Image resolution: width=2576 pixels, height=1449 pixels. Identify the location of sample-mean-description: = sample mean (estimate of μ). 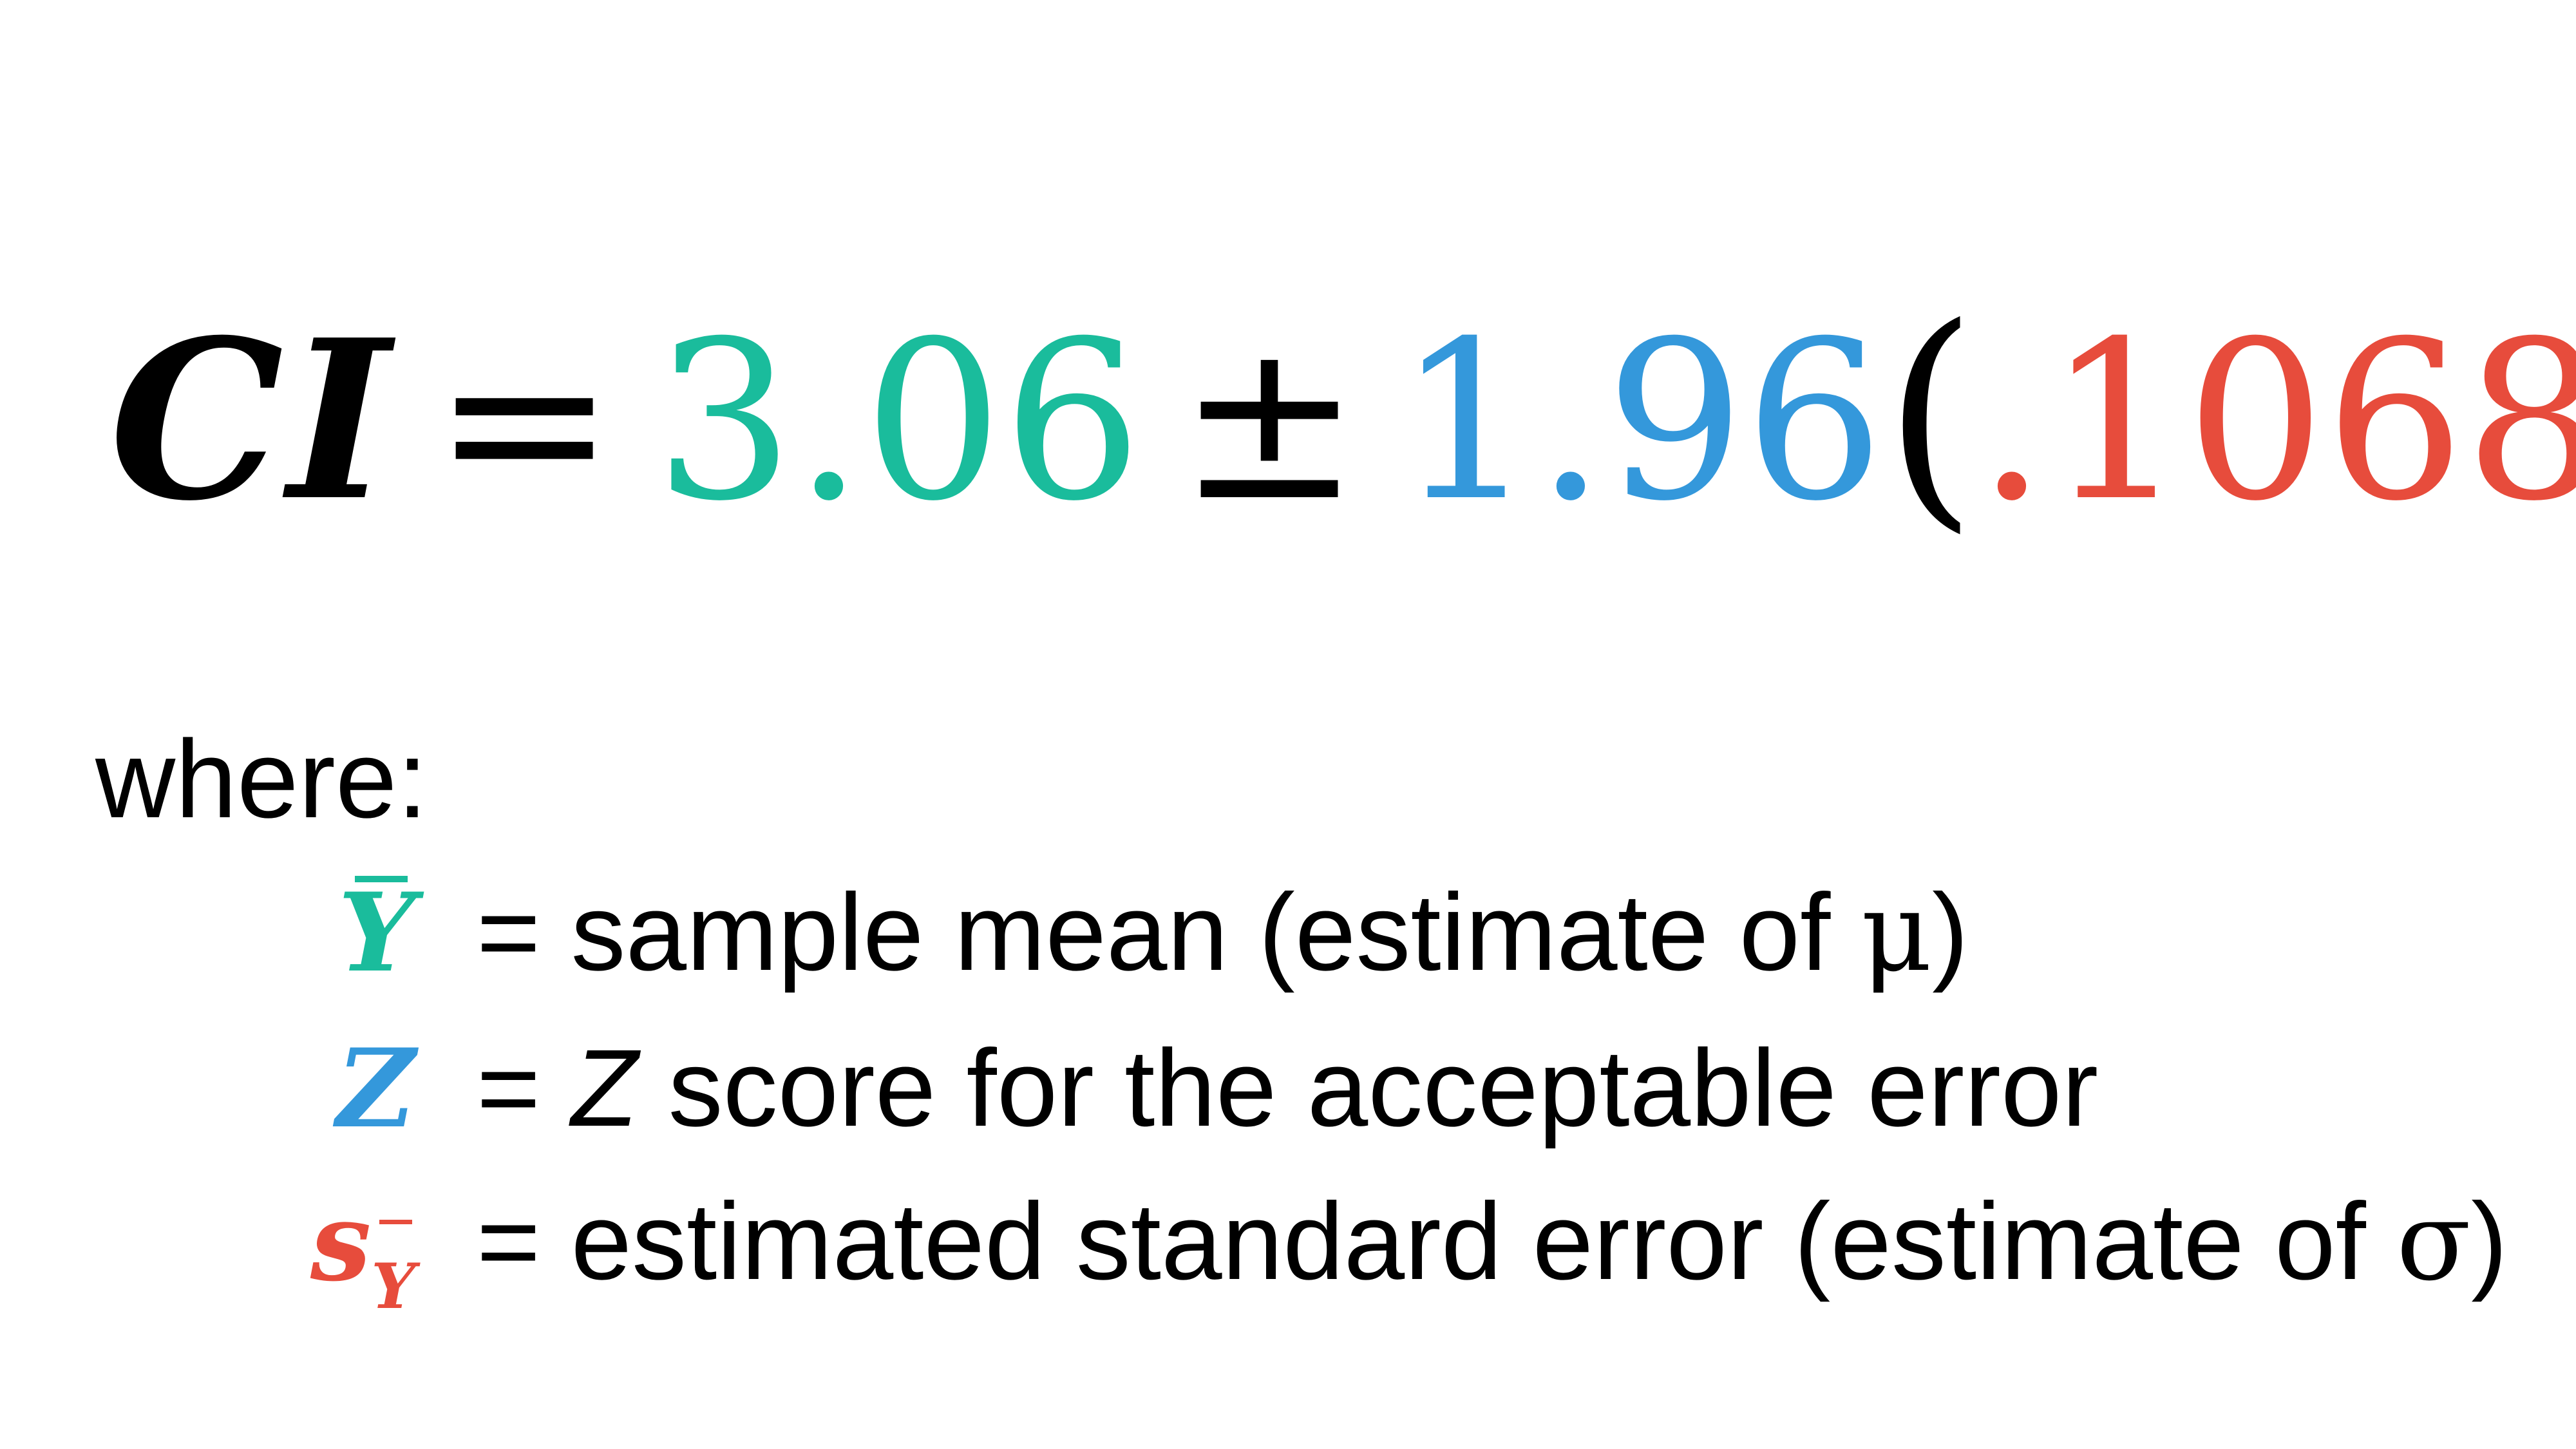
(1223, 933).